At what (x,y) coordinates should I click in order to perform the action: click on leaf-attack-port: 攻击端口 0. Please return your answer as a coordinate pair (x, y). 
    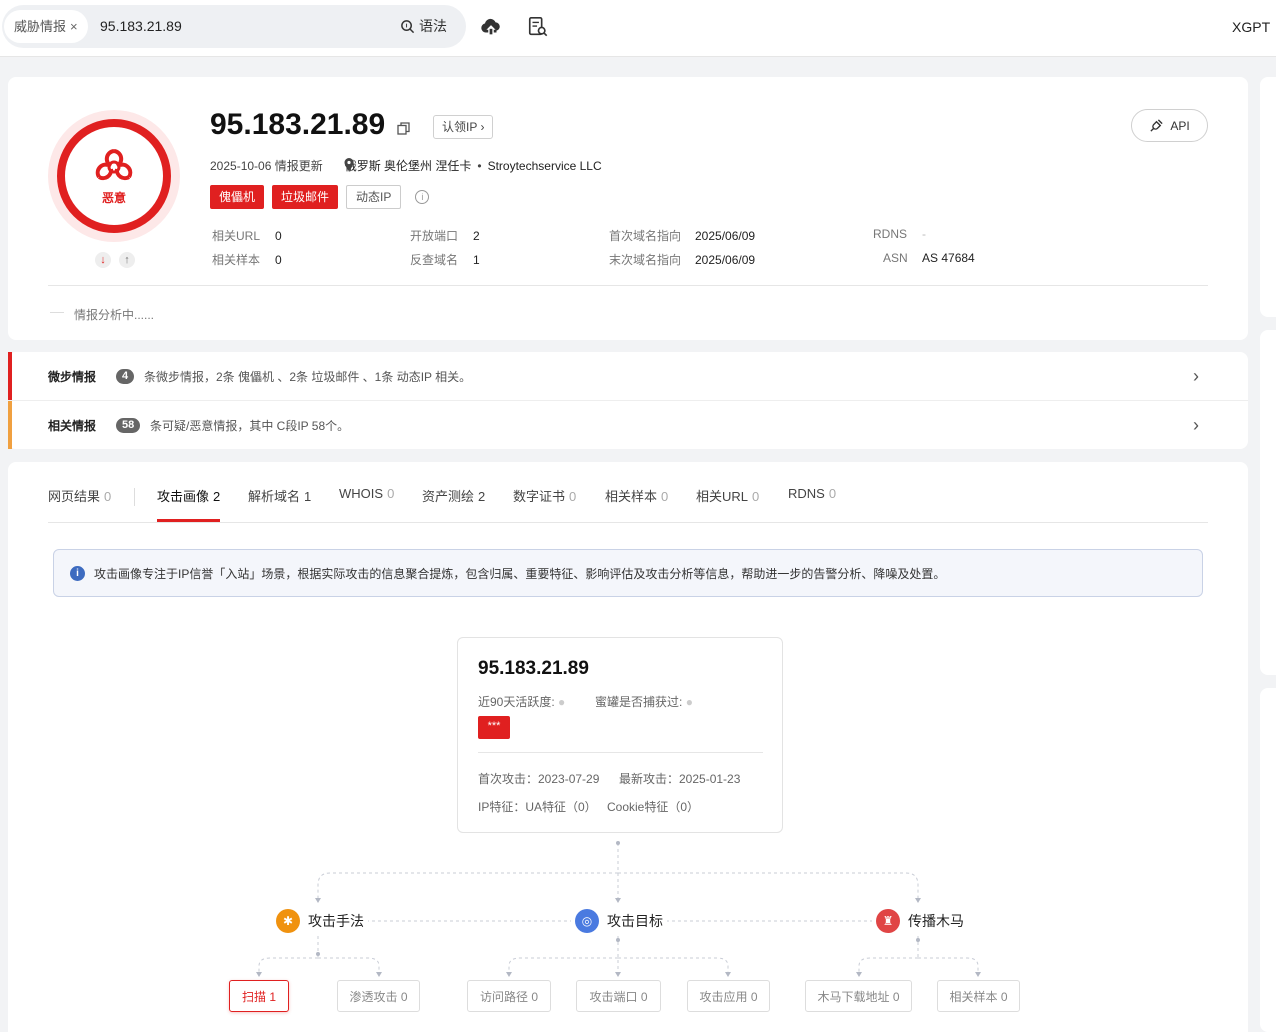
    Looking at the image, I should click on (618, 996).